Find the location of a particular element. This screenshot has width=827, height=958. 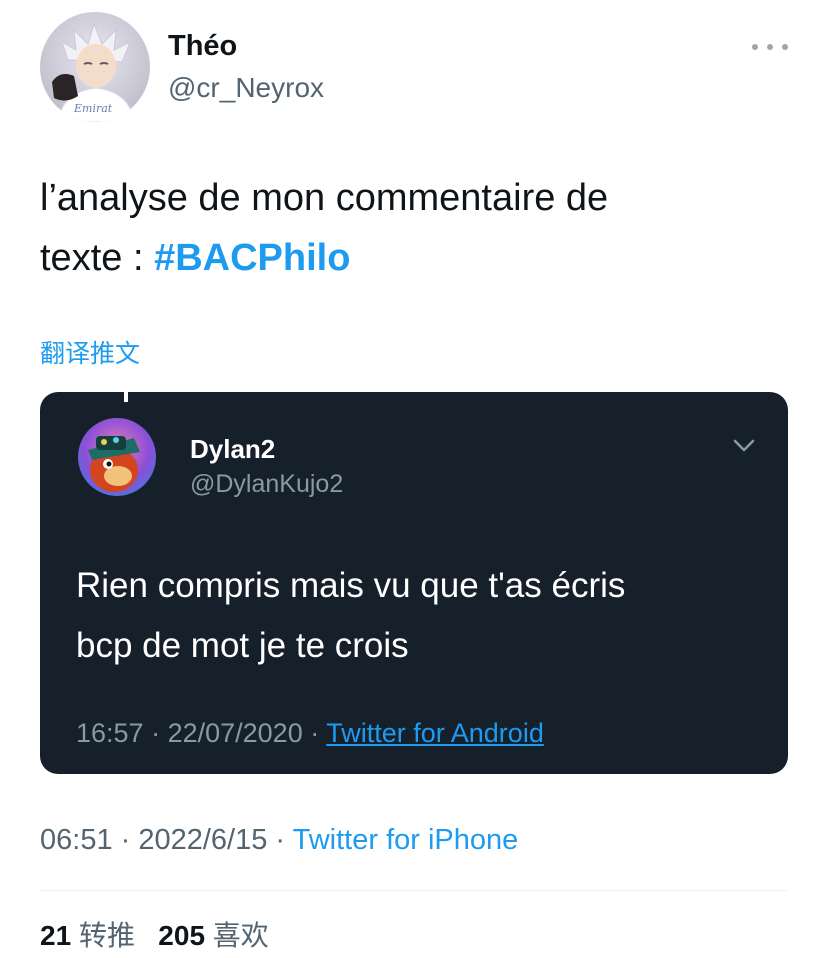

tweet-text-line1: l’analyse de mon commentaire de is located at coordinates (324, 198).